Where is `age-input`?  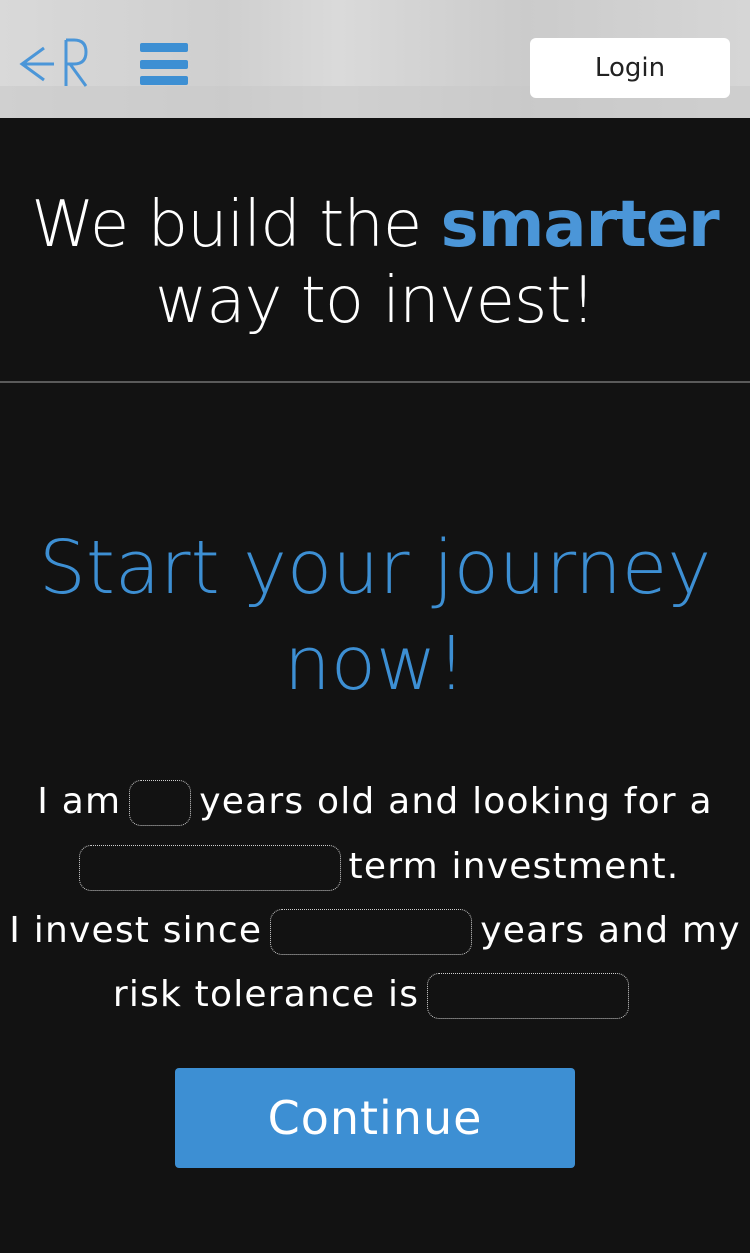
age-input is located at coordinates (160, 803).